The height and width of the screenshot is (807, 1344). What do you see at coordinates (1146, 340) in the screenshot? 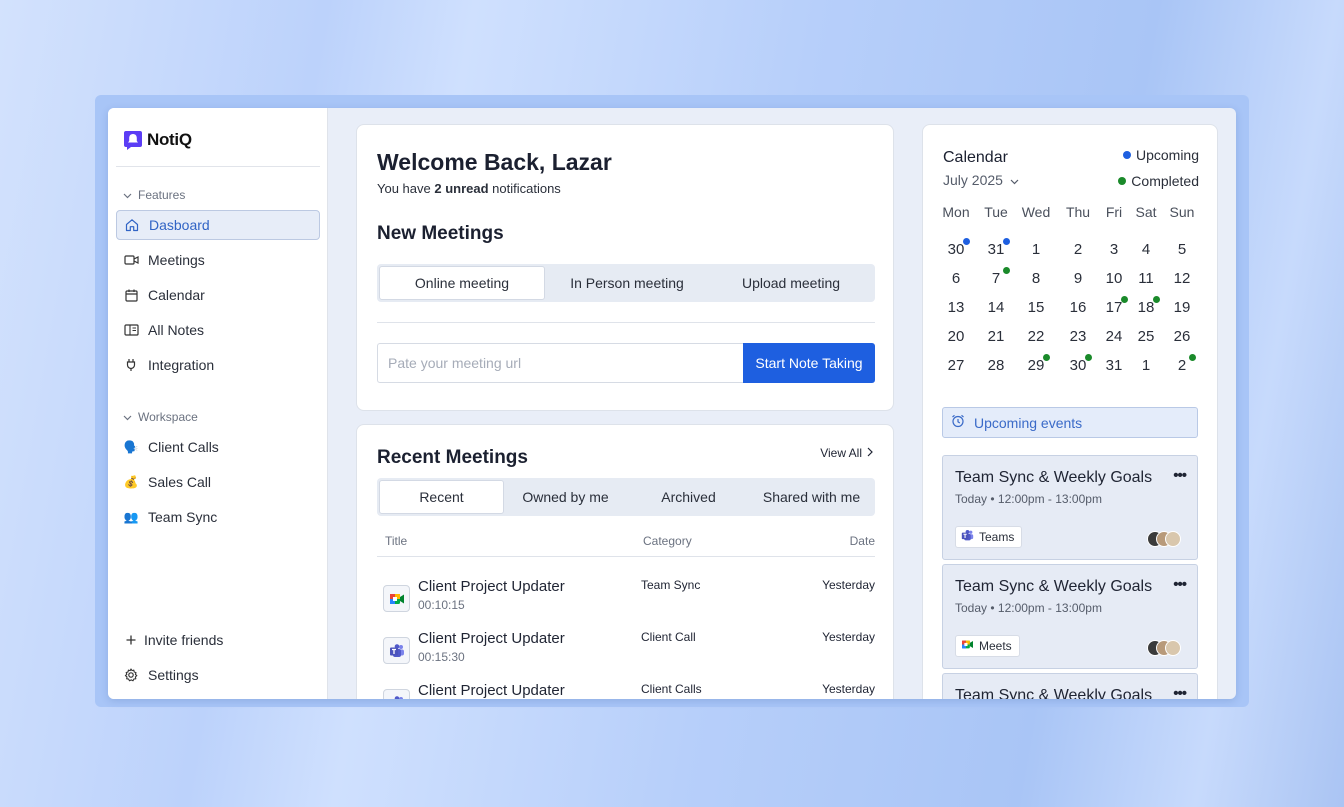
I see `calendar-day: 25` at bounding box center [1146, 340].